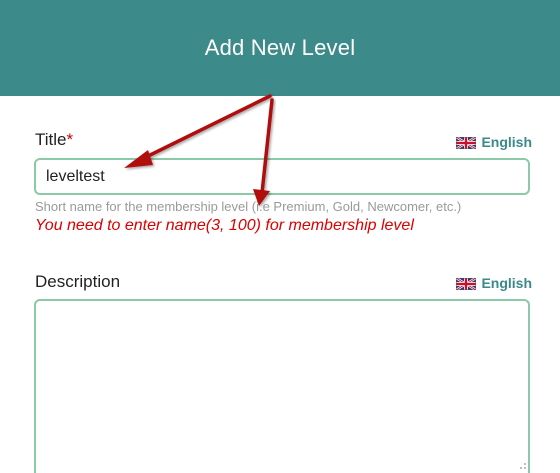  I want to click on title-input, so click(282, 176).